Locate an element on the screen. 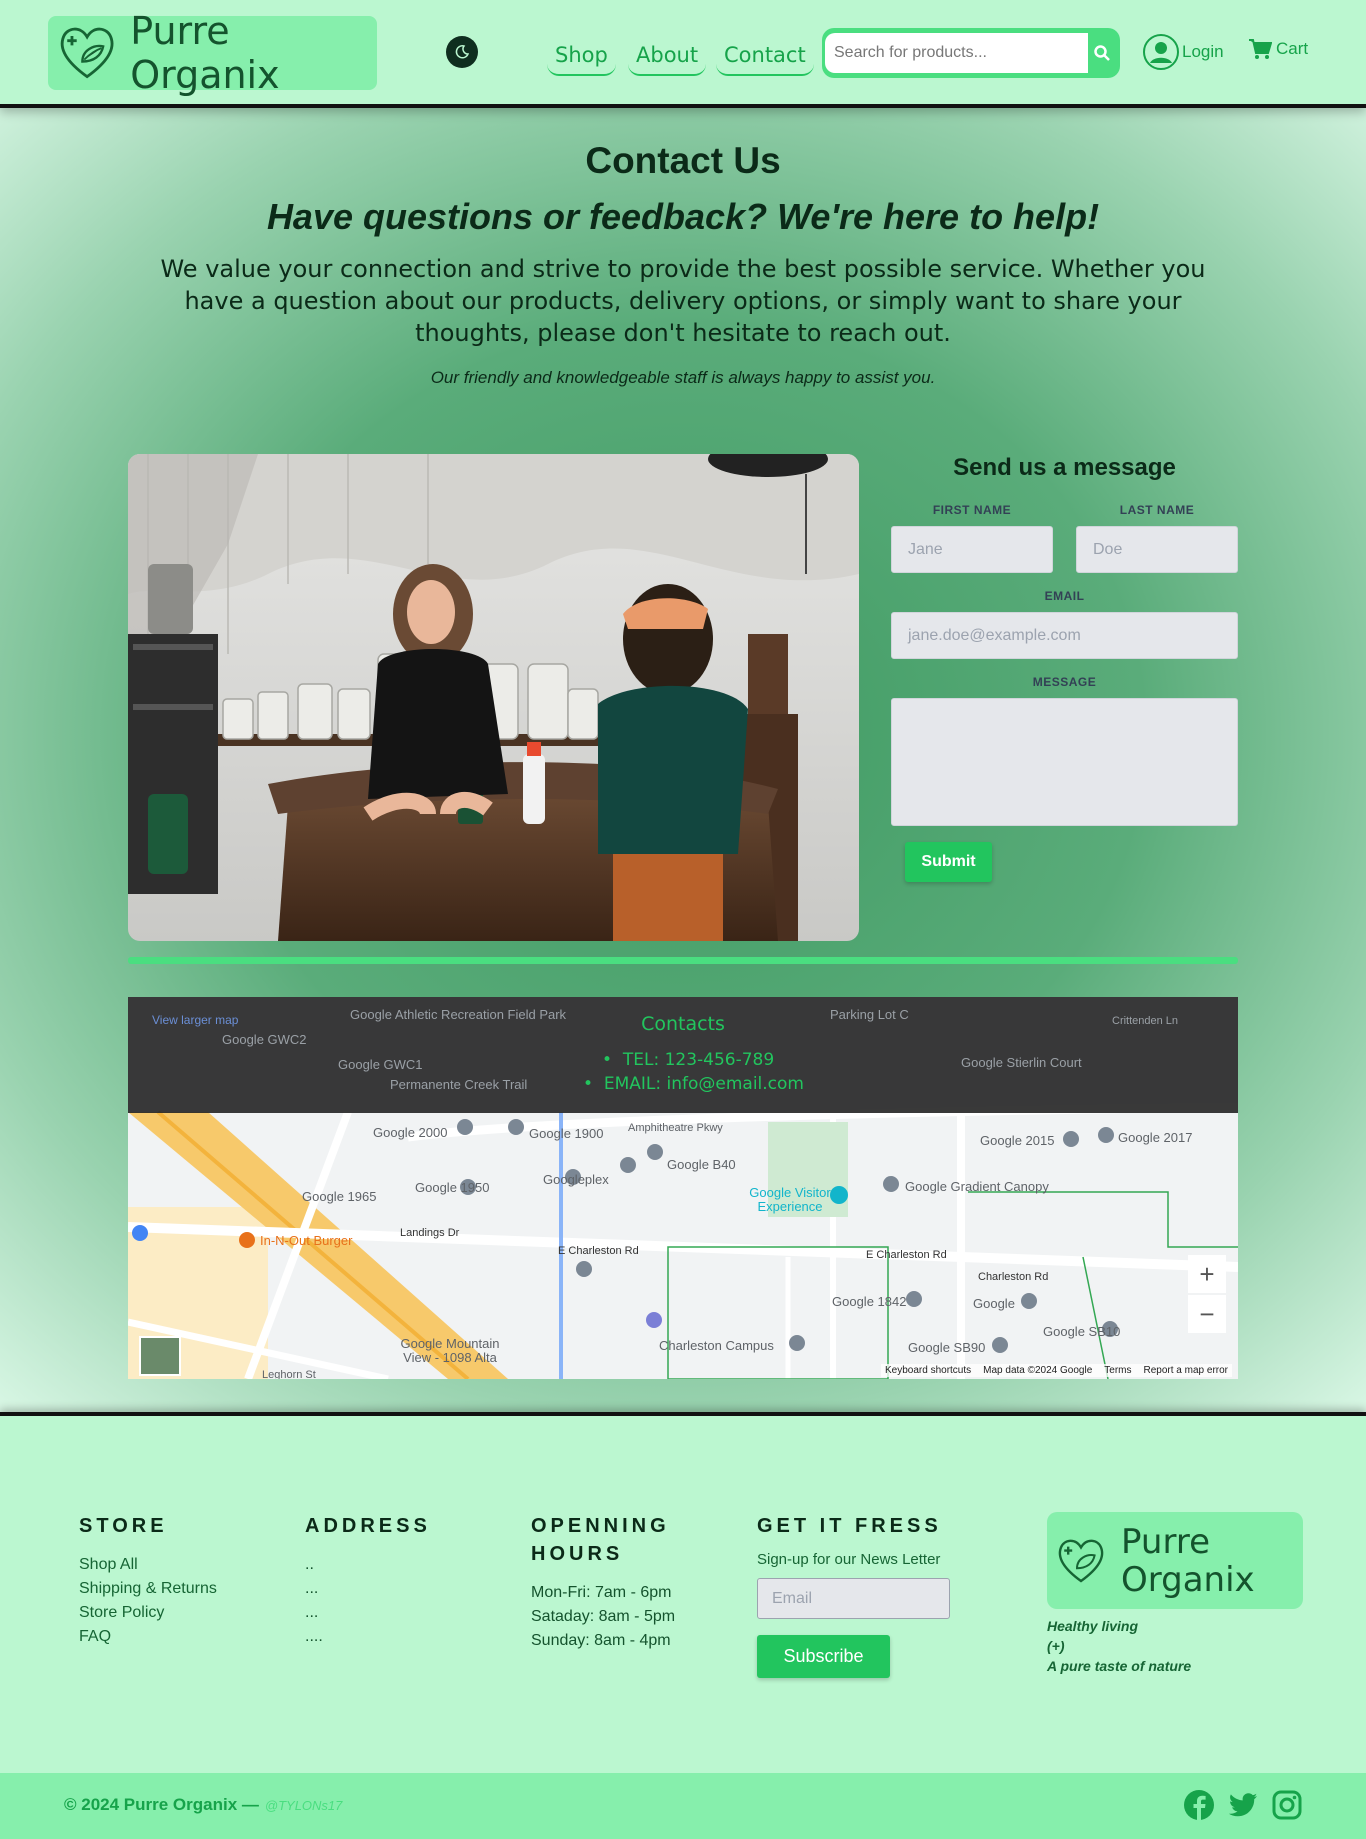 The image size is (1366, 1839). footer-link-shipping: Shipping & Returns is located at coordinates (148, 1589).